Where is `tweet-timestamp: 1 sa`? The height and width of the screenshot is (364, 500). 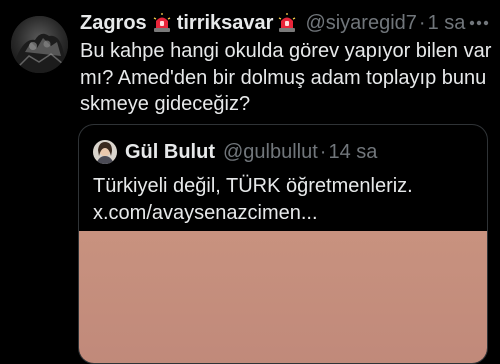 tweet-timestamp: 1 sa is located at coordinates (447, 23).